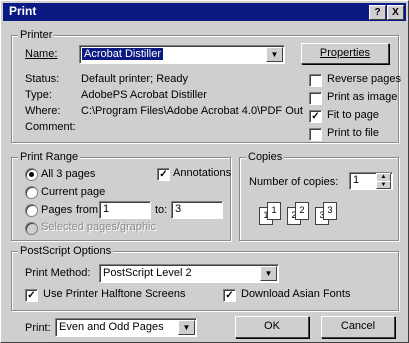  Describe the element at coordinates (111, 327) in the screenshot. I see `print-subset-value: Even and Odd Pages` at that location.